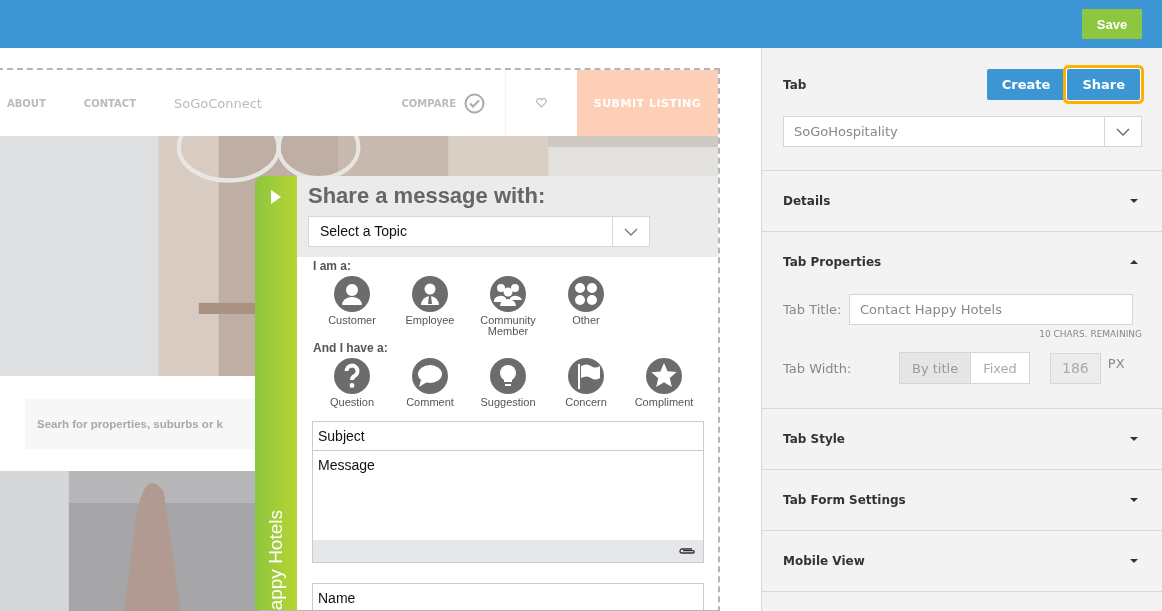  What do you see at coordinates (508, 294) in the screenshot?
I see `group-icon` at bounding box center [508, 294].